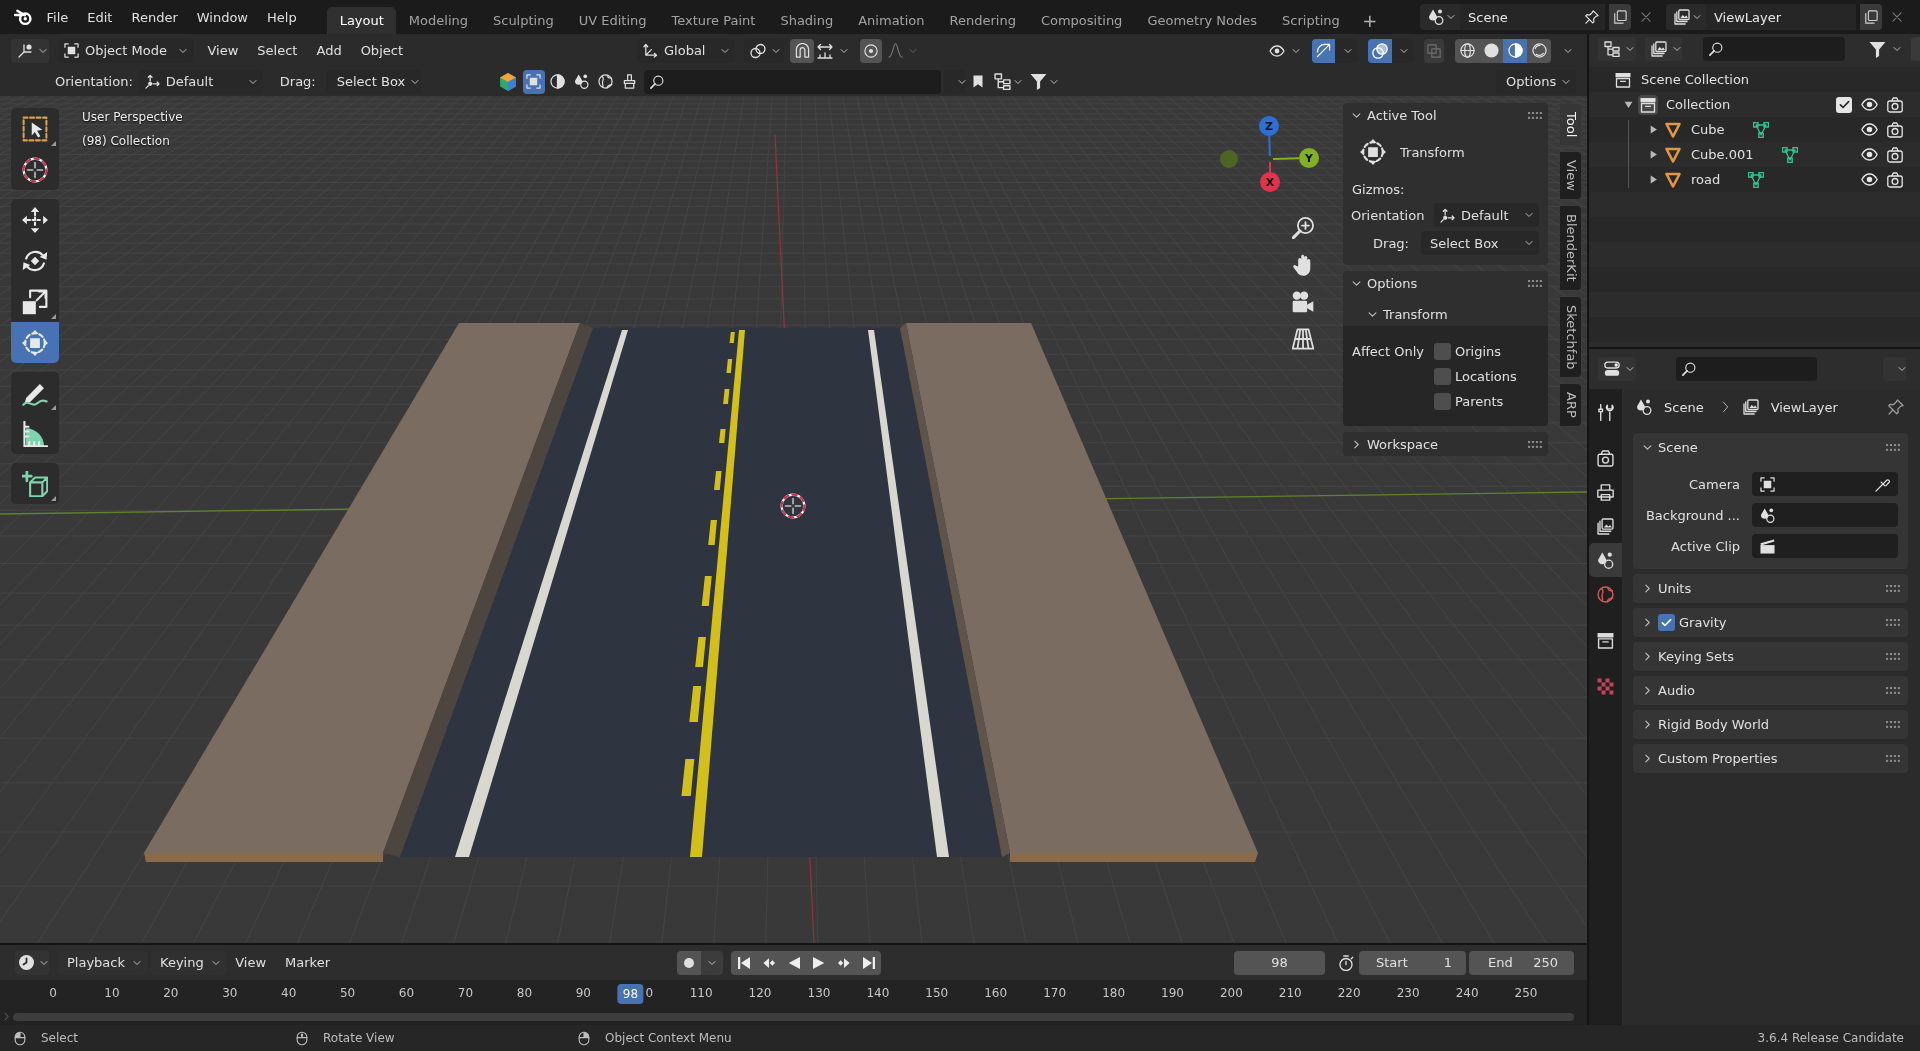  What do you see at coordinates (1571, 337) in the screenshot?
I see `sidebar-tab: Sketchfab` at bounding box center [1571, 337].